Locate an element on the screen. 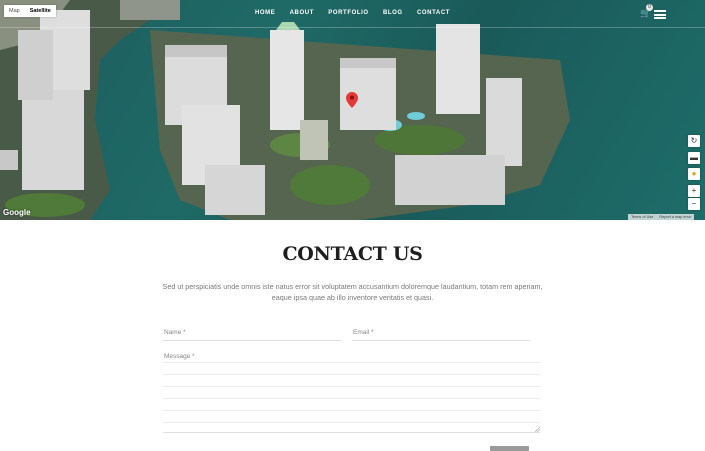 The height and width of the screenshot is (451, 705). top-nav: HOME ABOUT PORTFOLIO BLOG CONTACT 🛒 0 is located at coordinates (352, 14).